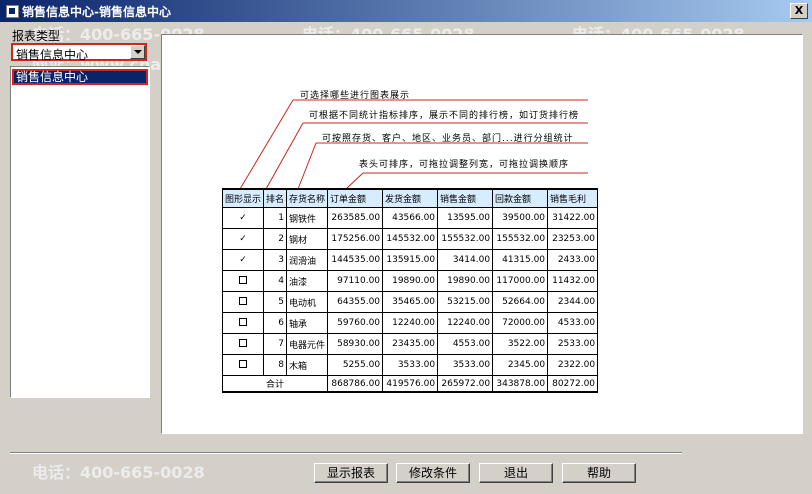 The image size is (812, 494). What do you see at coordinates (465, 384) in the screenshot?
I see `total-sale-cell: 265972.00` at bounding box center [465, 384].